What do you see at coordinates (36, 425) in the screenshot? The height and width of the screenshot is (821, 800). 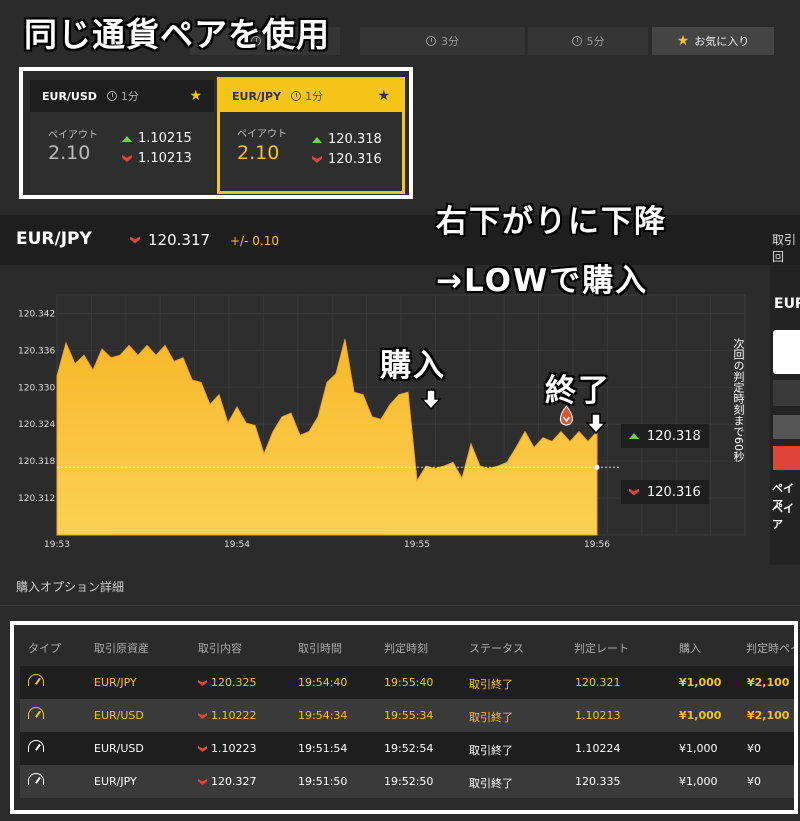 I see `y-tick-label: 120.324` at bounding box center [36, 425].